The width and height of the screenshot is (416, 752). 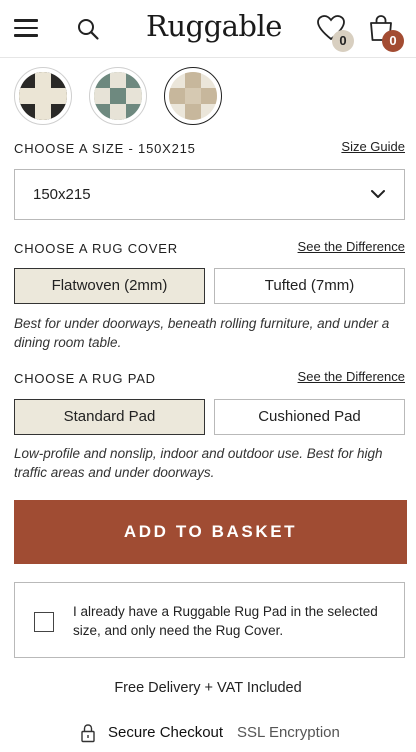 I want to click on pad-difference-link: See the Difference, so click(x=351, y=376).